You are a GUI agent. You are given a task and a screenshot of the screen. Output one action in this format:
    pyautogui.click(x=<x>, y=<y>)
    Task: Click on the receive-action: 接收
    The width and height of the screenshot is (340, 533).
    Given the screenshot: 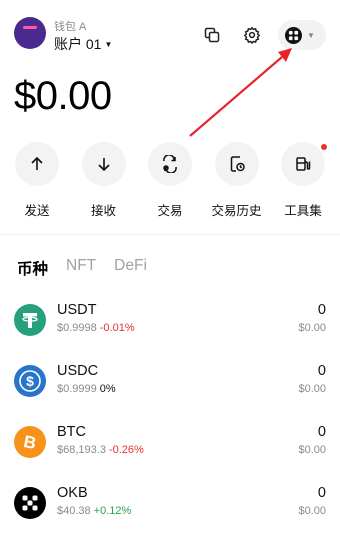 What is the action you would take?
    pyautogui.click(x=104, y=180)
    